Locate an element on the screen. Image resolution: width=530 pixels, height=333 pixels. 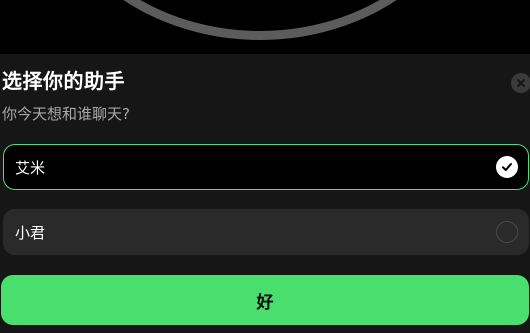
sheet-title: 选择你的助手 is located at coordinates (63, 81).